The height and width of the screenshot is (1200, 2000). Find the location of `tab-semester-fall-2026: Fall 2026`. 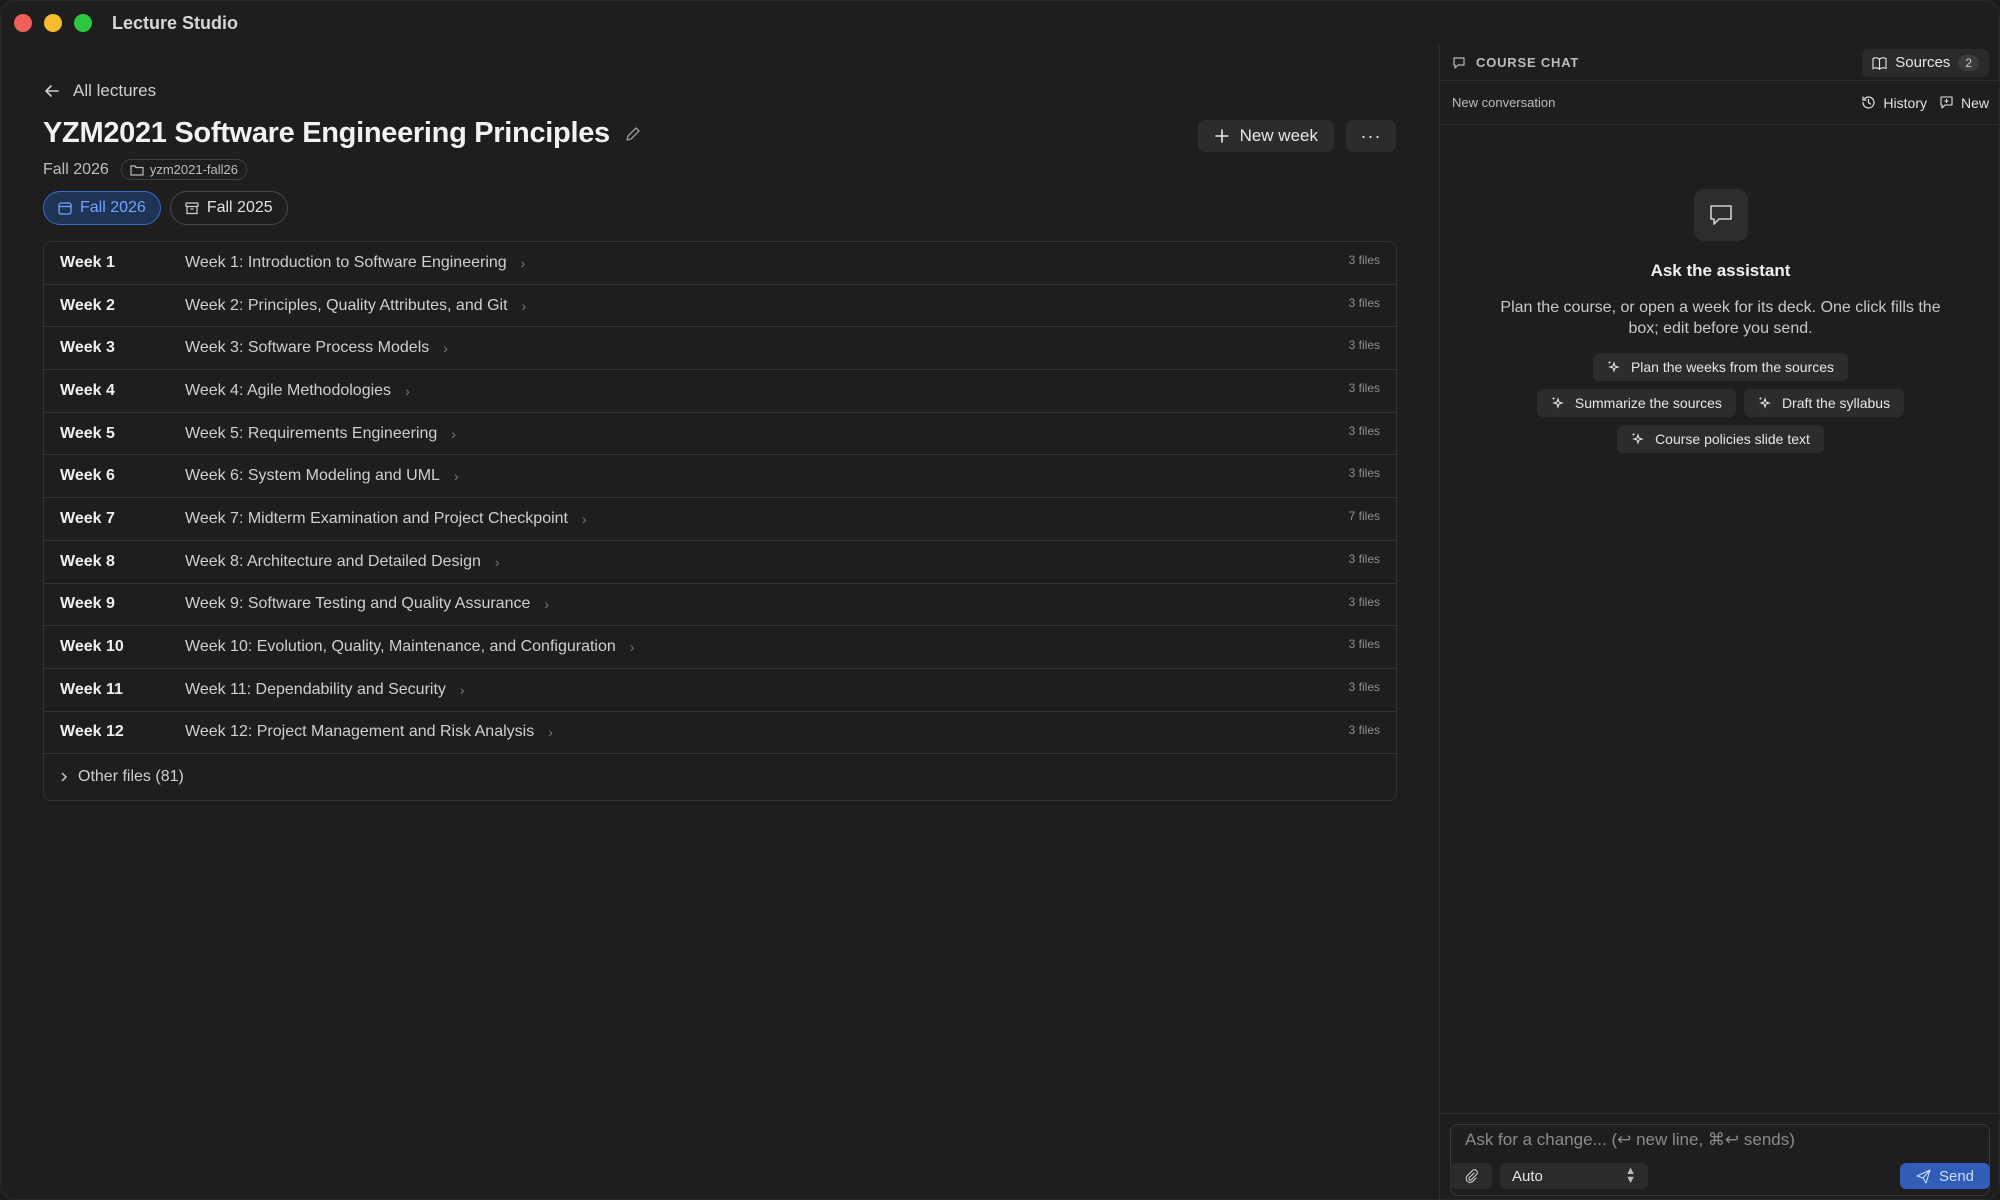

tab-semester-fall-2026: Fall 2026 is located at coordinates (102, 208).